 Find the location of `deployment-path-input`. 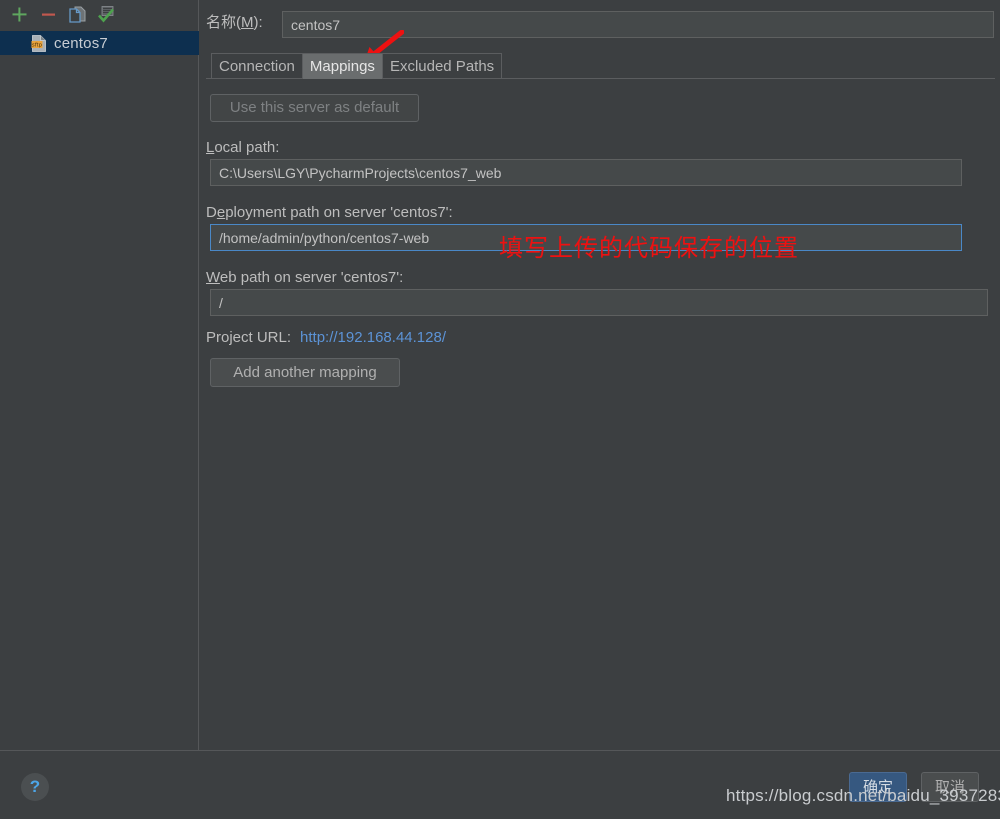

deployment-path-input is located at coordinates (586, 237).